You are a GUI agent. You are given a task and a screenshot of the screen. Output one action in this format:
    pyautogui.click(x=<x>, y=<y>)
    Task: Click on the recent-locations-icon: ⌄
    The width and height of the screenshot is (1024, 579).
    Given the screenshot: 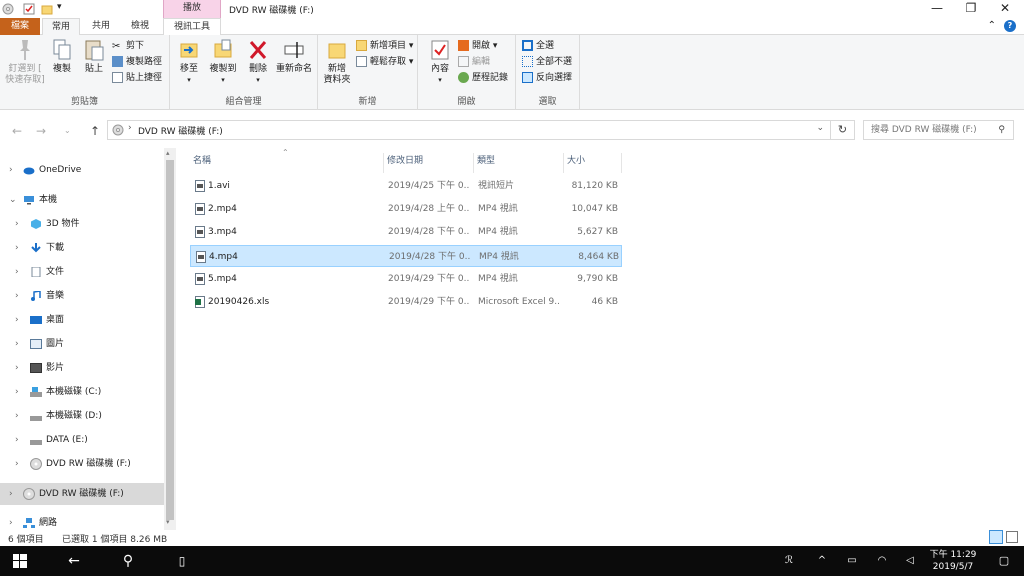 What is the action you would take?
    pyautogui.click(x=67, y=130)
    